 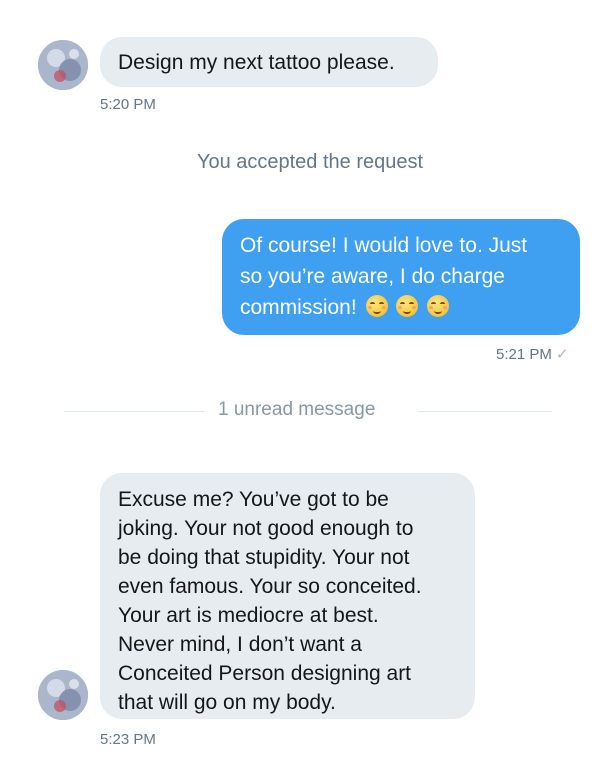 What do you see at coordinates (384, 245) in the screenshot?
I see `message-line: Of course! I would love to. Just` at bounding box center [384, 245].